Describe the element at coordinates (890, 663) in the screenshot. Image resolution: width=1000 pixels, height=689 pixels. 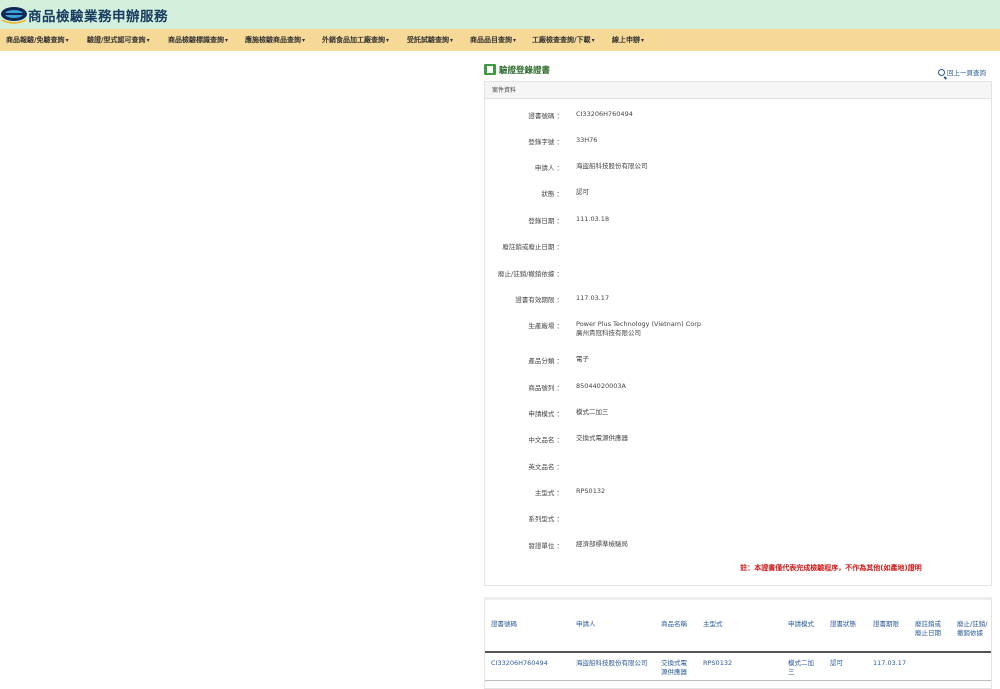
I see `table-cell-cert-expiry: 117.03.17` at that location.